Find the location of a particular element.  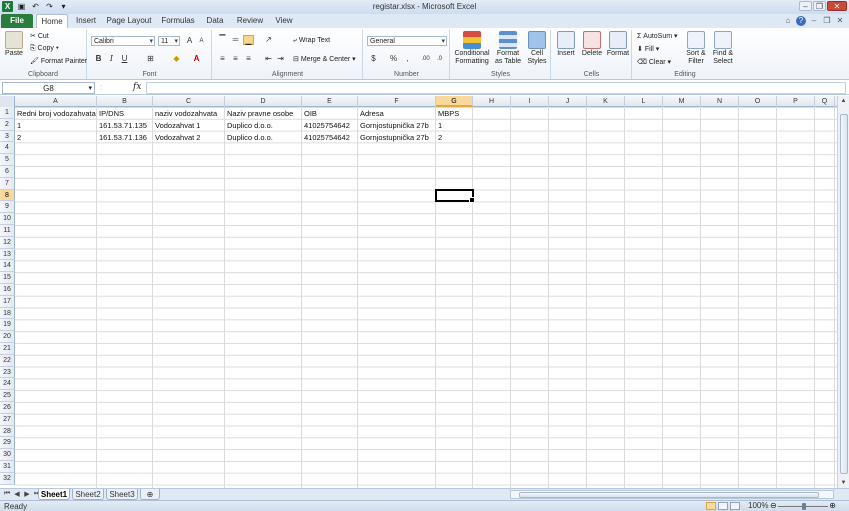

row-header: 20 is located at coordinates (7, 337).